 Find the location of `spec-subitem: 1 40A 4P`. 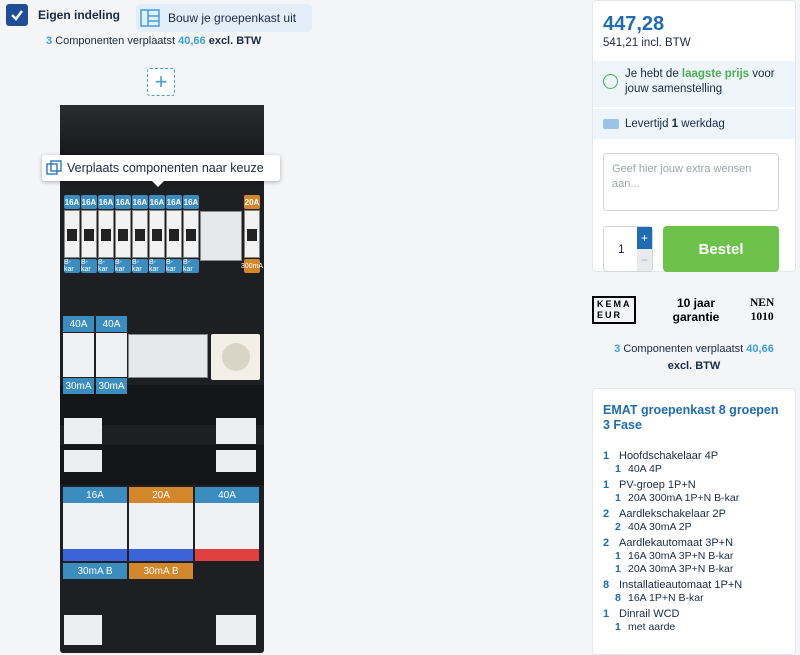

spec-subitem: 1 40A 4P is located at coordinates (694, 469).